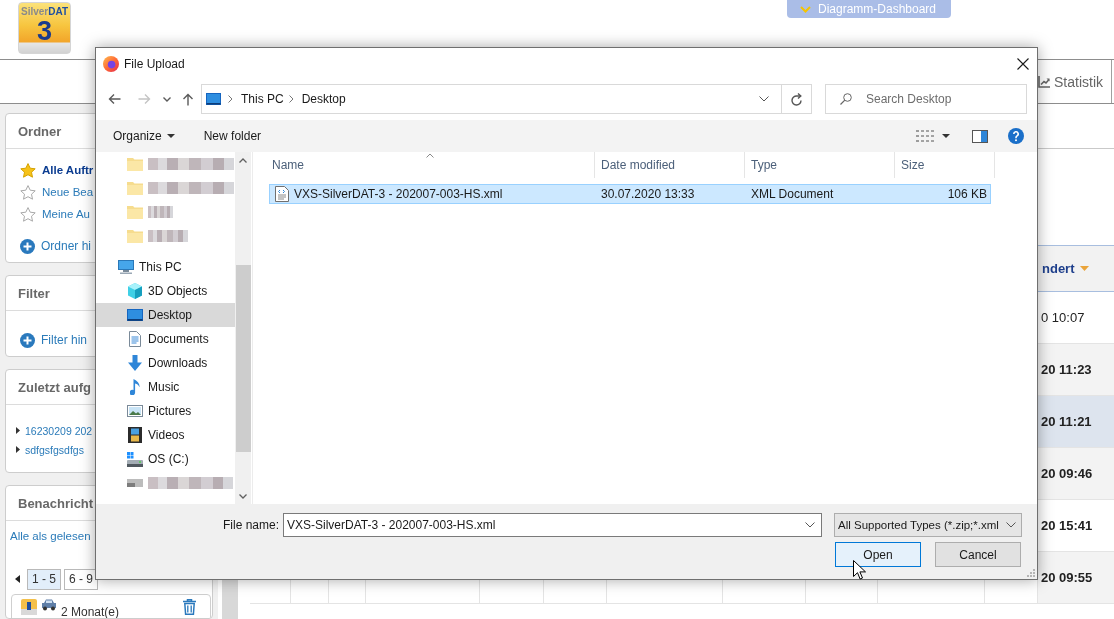 The width and height of the screenshot is (1114, 619). What do you see at coordinates (135, 435) in the screenshot?
I see `film-icon` at bounding box center [135, 435].